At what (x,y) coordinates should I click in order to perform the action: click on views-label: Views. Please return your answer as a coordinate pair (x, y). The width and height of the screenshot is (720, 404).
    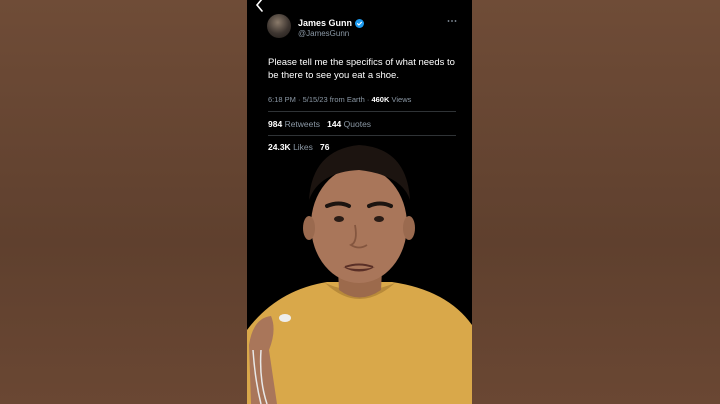
    Looking at the image, I should click on (401, 99).